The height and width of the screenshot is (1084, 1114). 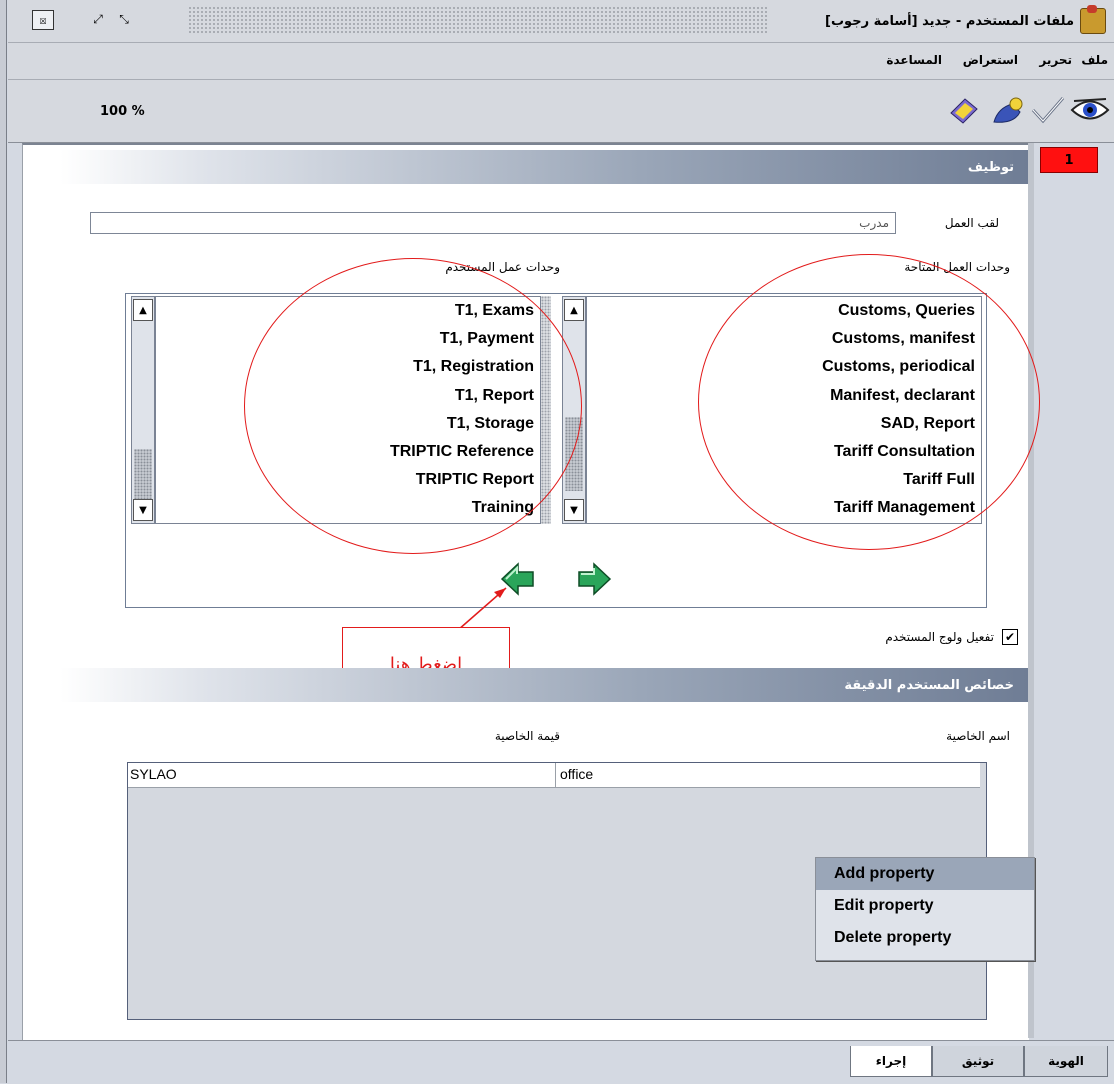 I want to click on list-item: Customs, Queries, so click(x=784, y=311).